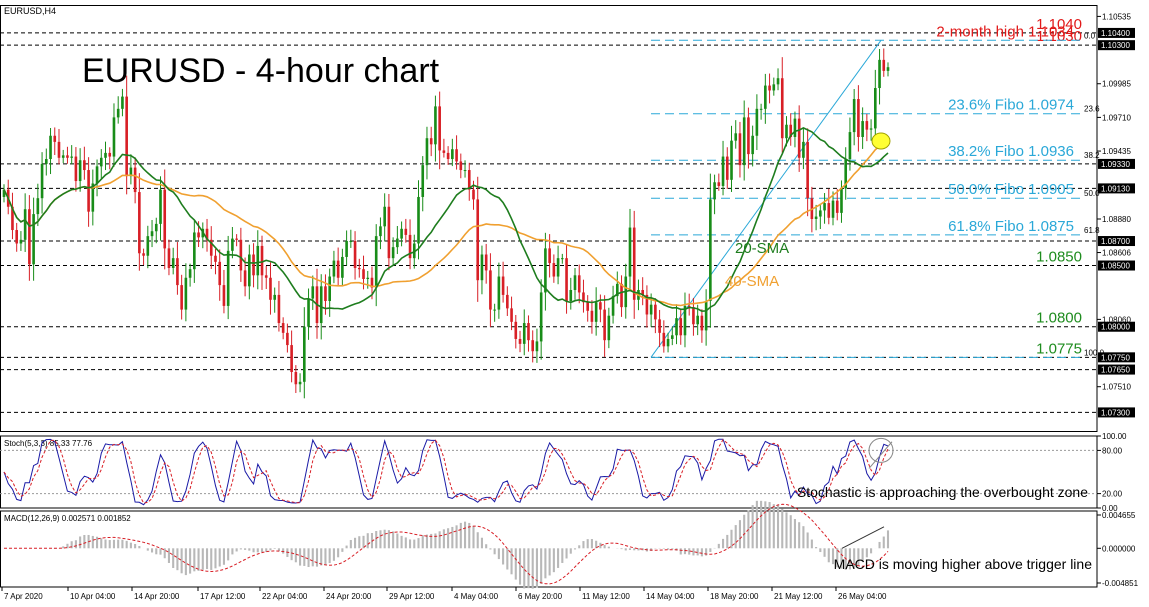 Image resolution: width=1149 pixels, height=607 pixels. I want to click on stochastic-k-line, so click(446, 472).